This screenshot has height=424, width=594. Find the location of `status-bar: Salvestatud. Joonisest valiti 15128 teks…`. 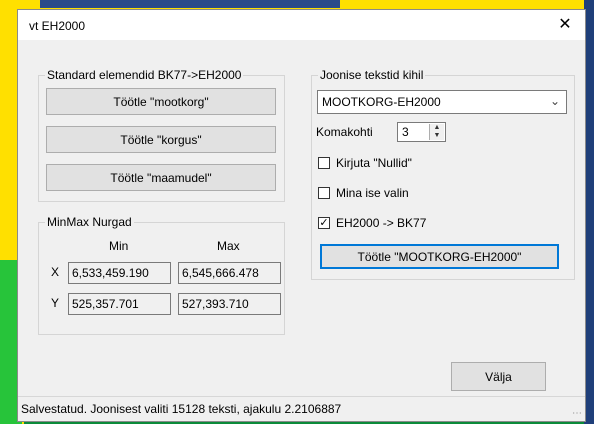

status-bar: Salvestatud. Joonisest valiti 15128 teks… is located at coordinates (301, 408).